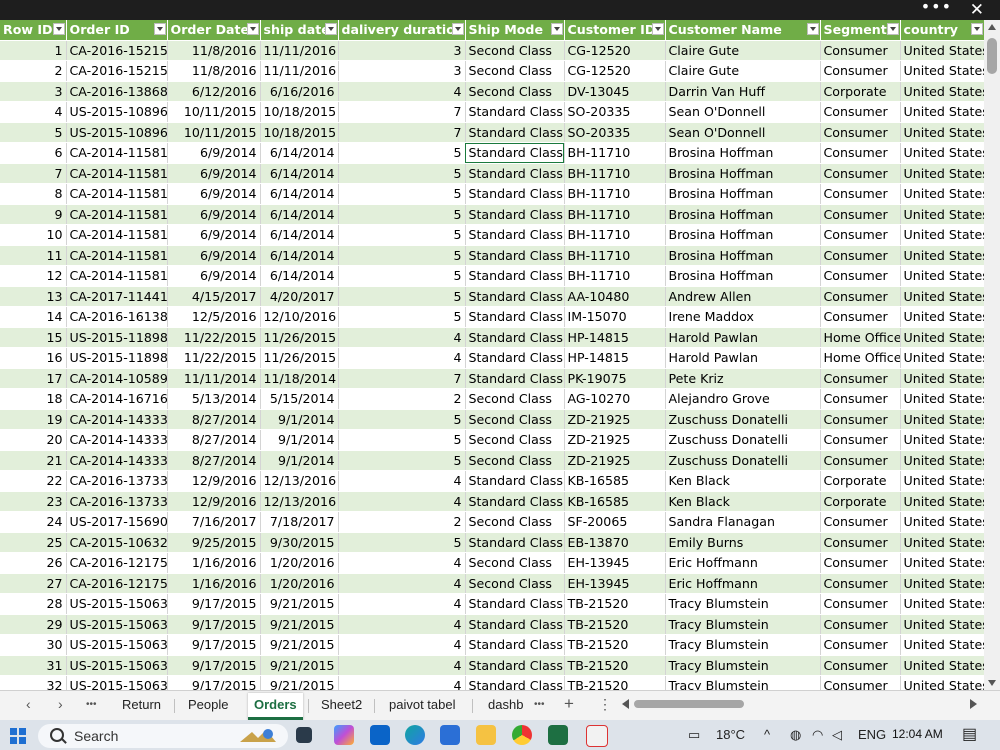 This screenshot has height=750, width=1000. Describe the element at coordinates (299, 317) in the screenshot. I see `table-cell: 12/10/2016` at that location.